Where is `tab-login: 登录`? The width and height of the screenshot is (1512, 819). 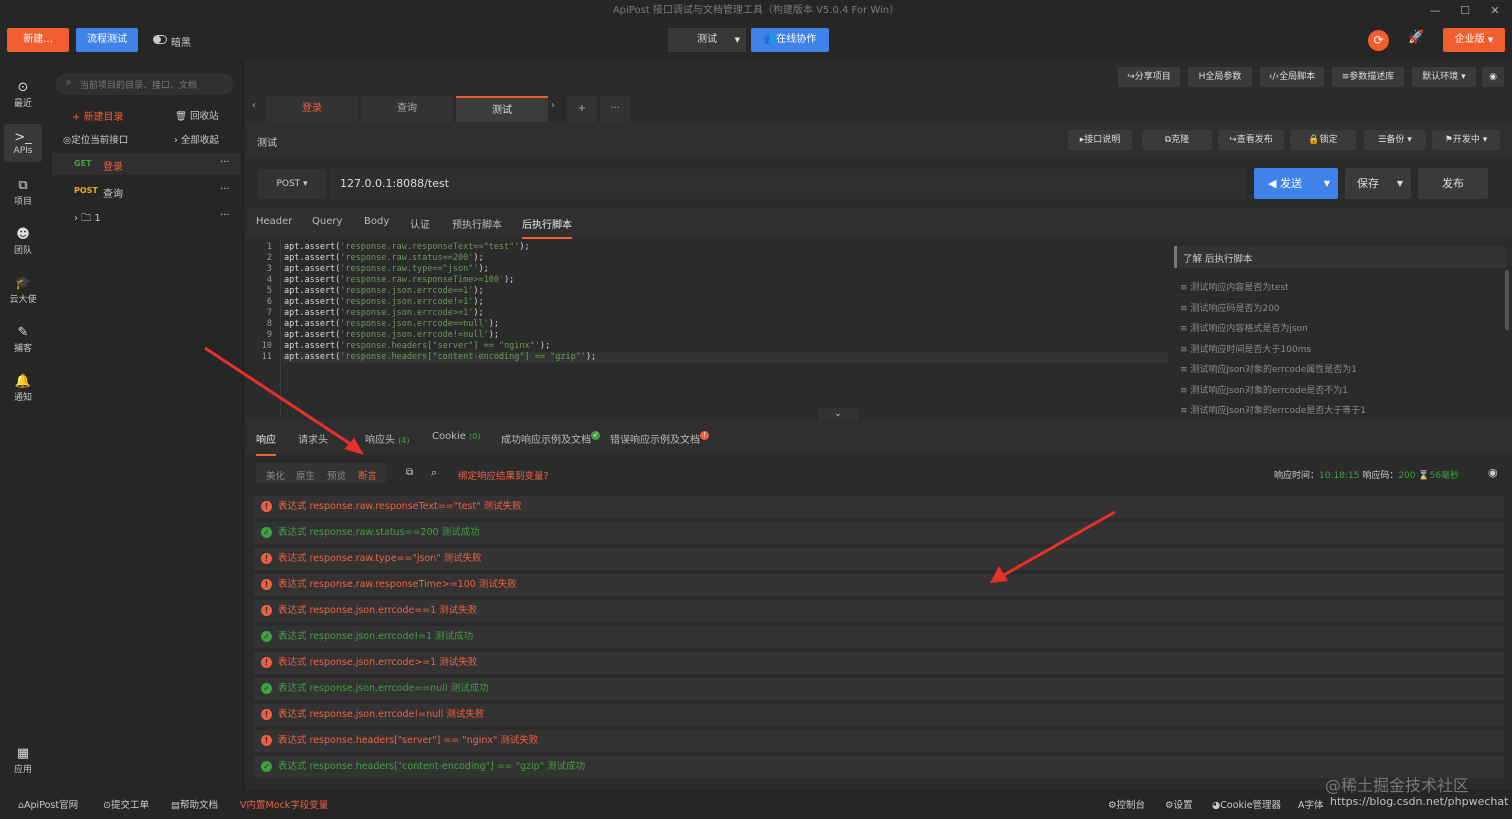
tab-login: 登录 is located at coordinates (312, 109).